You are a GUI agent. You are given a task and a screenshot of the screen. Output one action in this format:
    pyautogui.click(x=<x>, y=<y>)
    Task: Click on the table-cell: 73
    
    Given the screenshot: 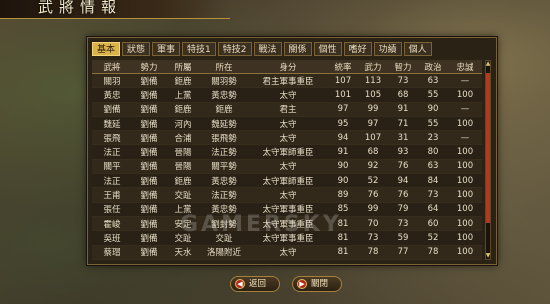 What is the action you would take?
    pyautogui.click(x=403, y=224)
    